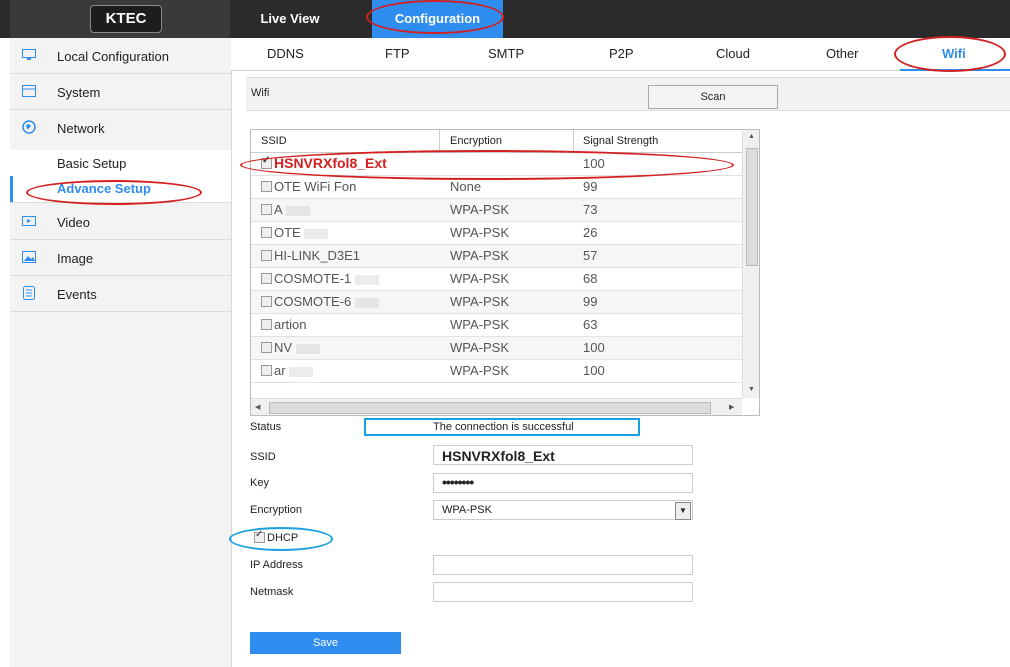 This screenshot has height=667, width=1010. I want to click on ssid-text: COSMOTE-6, so click(313, 301).